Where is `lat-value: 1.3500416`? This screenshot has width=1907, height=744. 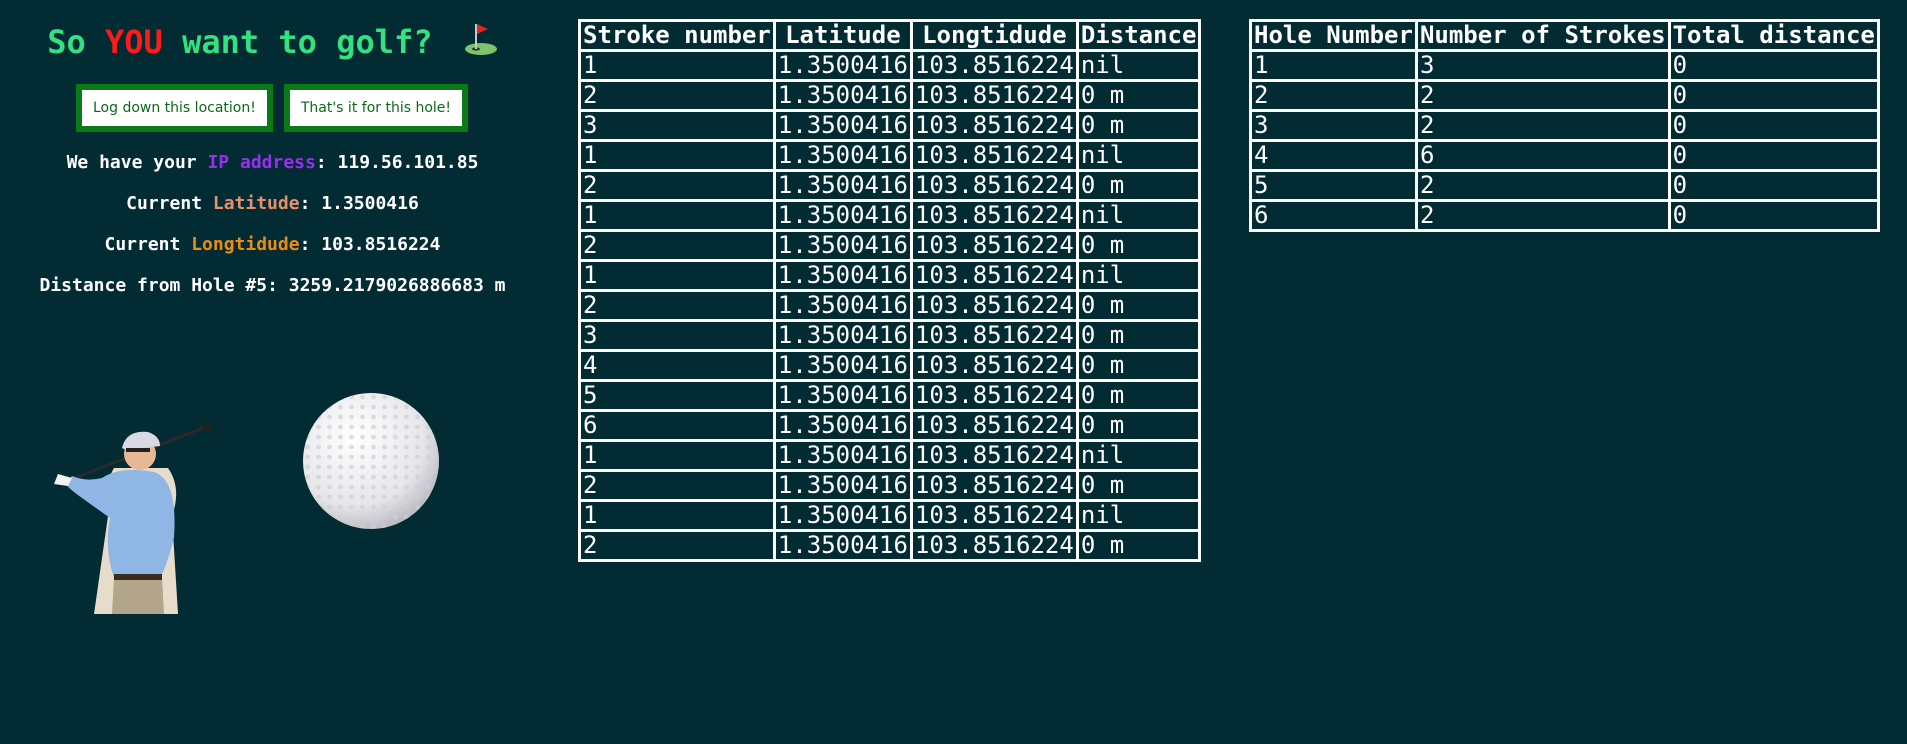 lat-value: 1.3500416 is located at coordinates (370, 203).